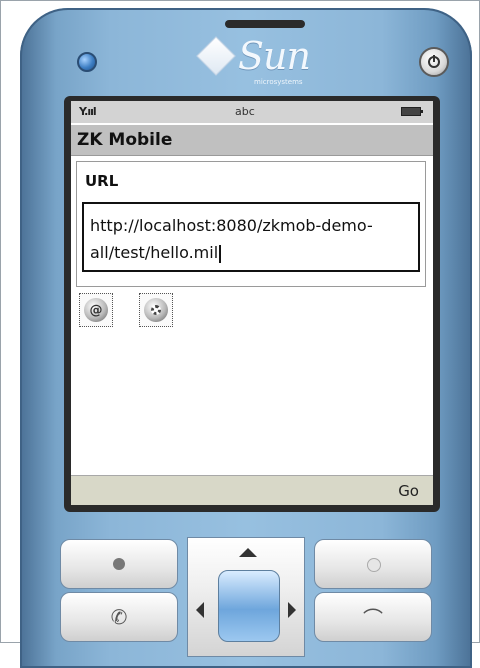 This screenshot has height=668, width=480. I want to click on right-softkey-button, so click(373, 564).